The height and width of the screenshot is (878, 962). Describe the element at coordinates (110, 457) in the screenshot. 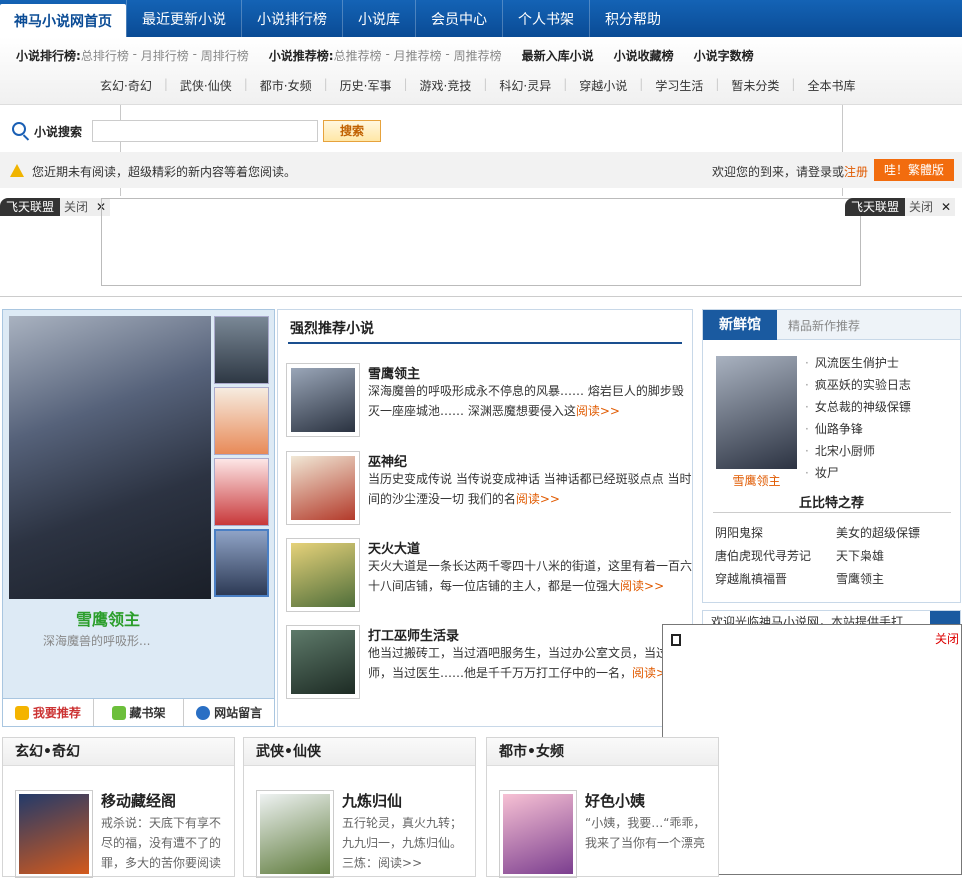

I see `featured-cover-image` at that location.